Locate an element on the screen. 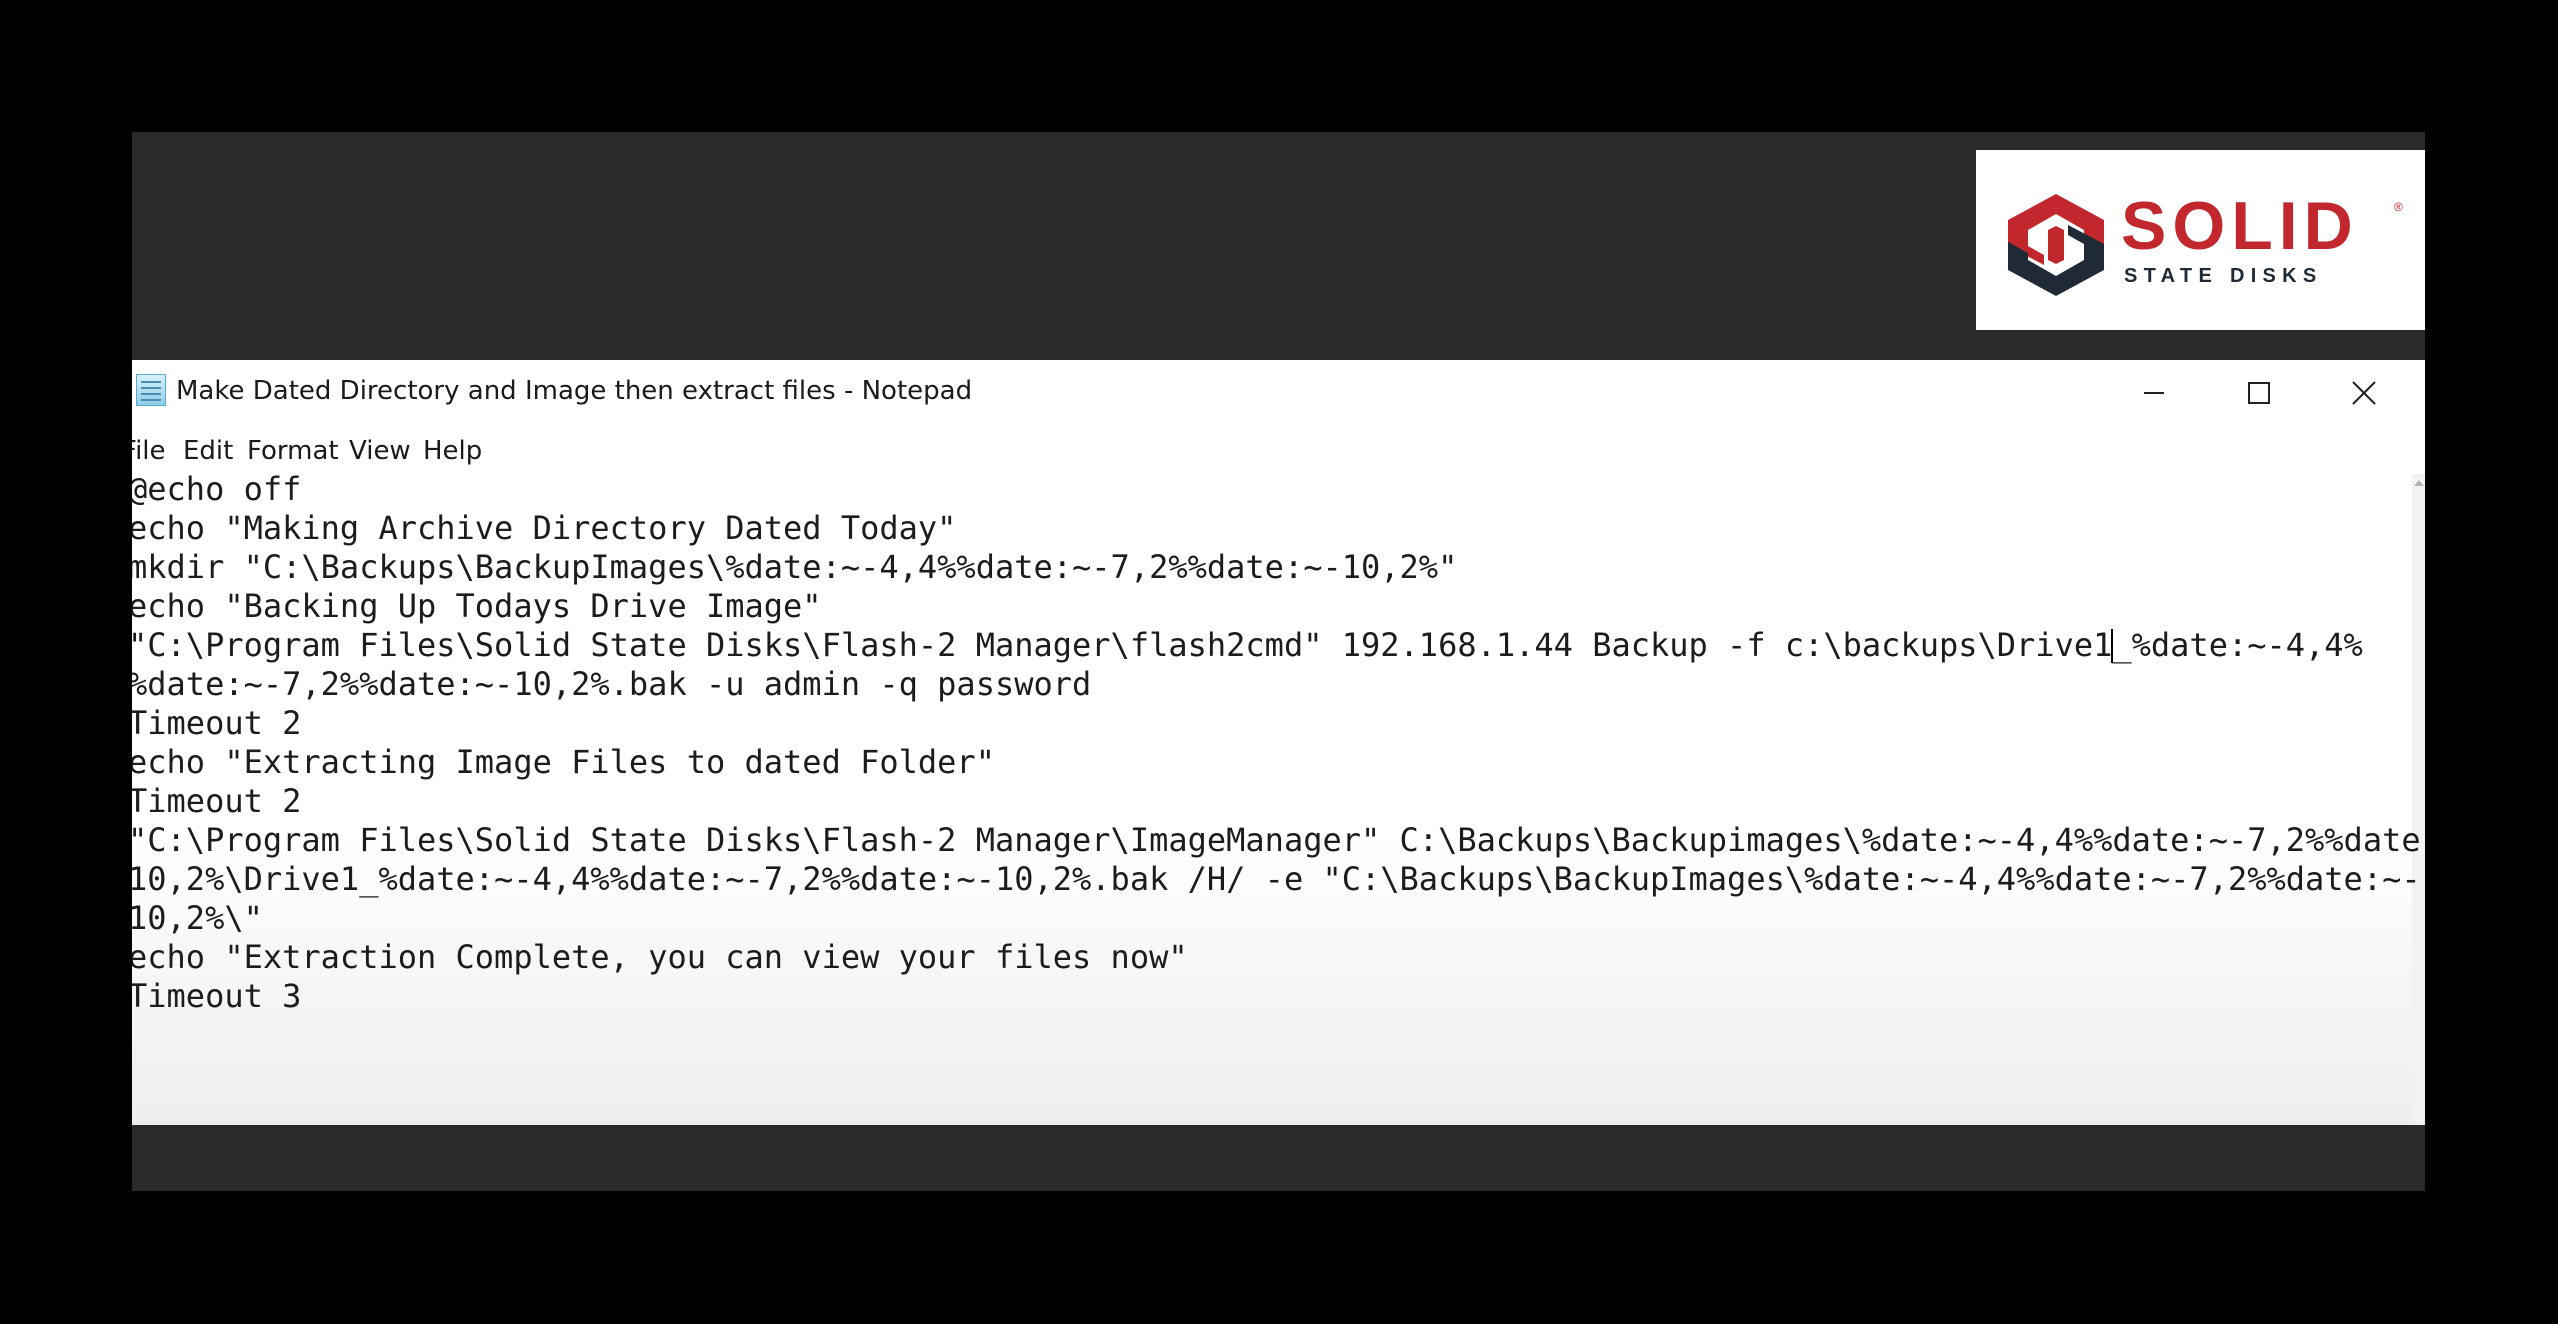  minimize-button is located at coordinates (2154, 393).